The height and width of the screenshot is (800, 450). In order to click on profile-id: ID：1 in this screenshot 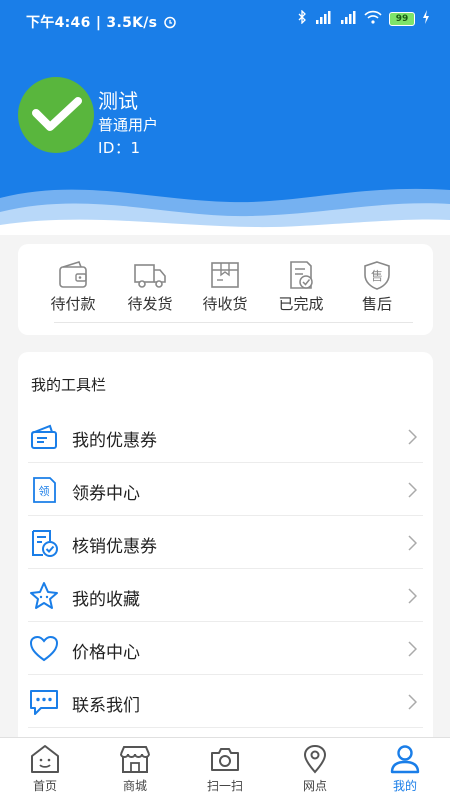, I will do `click(119, 148)`.